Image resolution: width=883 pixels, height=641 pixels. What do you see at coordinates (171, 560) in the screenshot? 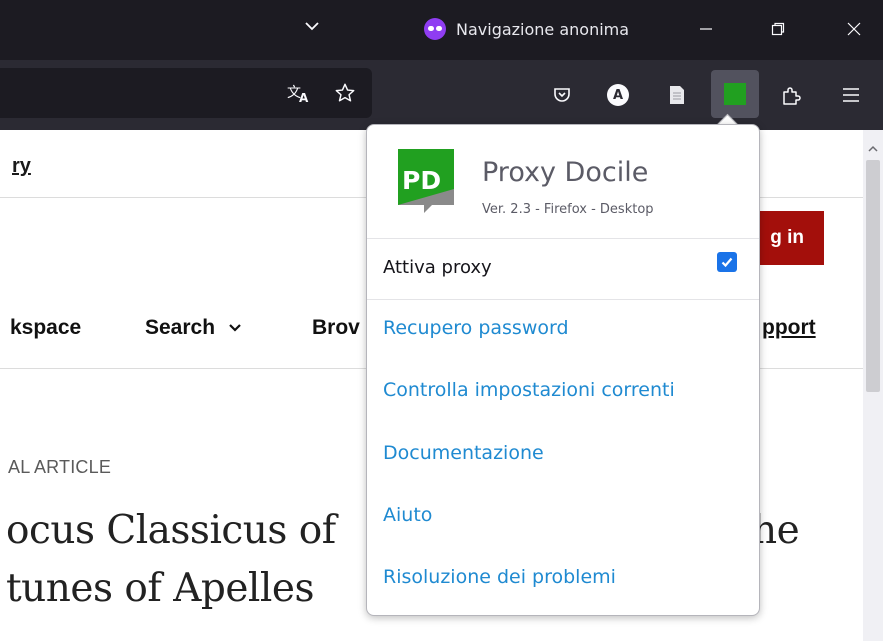
I see `article-headline: ocus Classicus of tunes of Apelles` at bounding box center [171, 560].